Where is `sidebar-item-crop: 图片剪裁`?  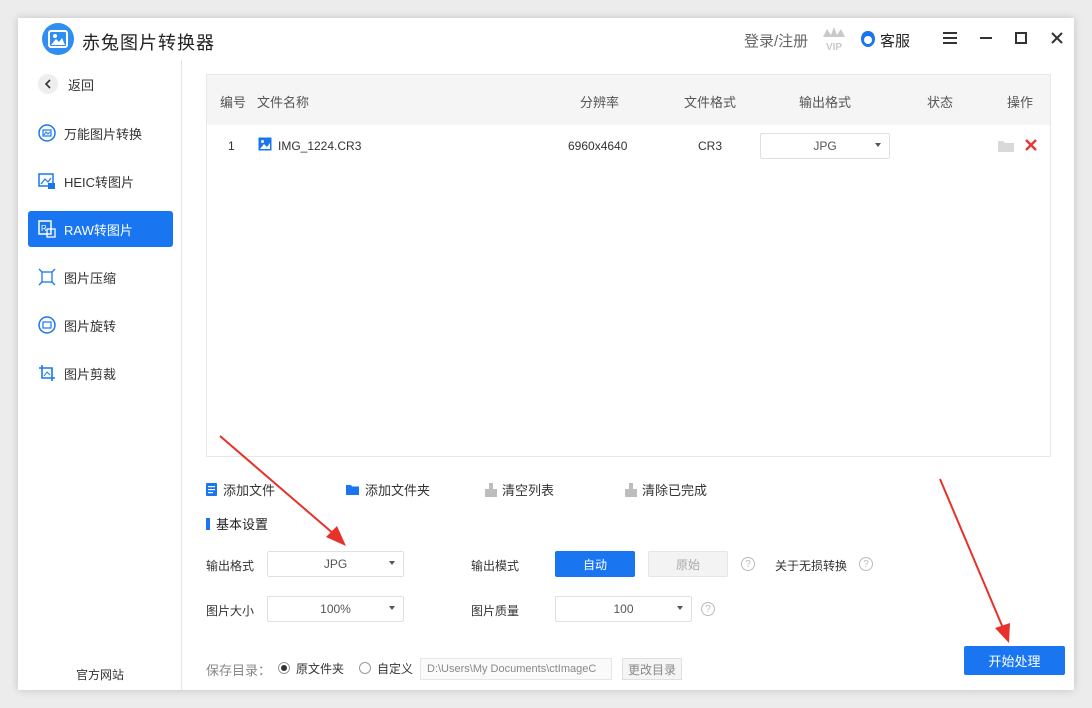 sidebar-item-crop: 图片剪裁 is located at coordinates (100, 373).